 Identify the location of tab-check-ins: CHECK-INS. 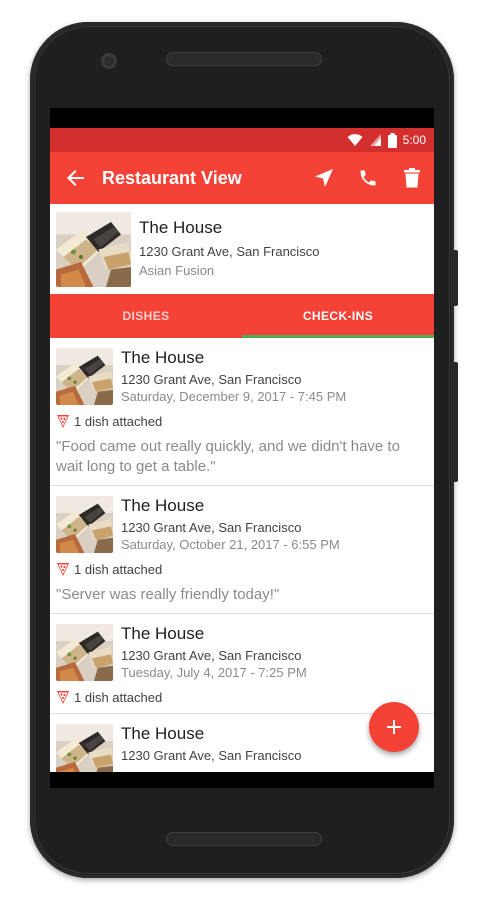
(338, 316).